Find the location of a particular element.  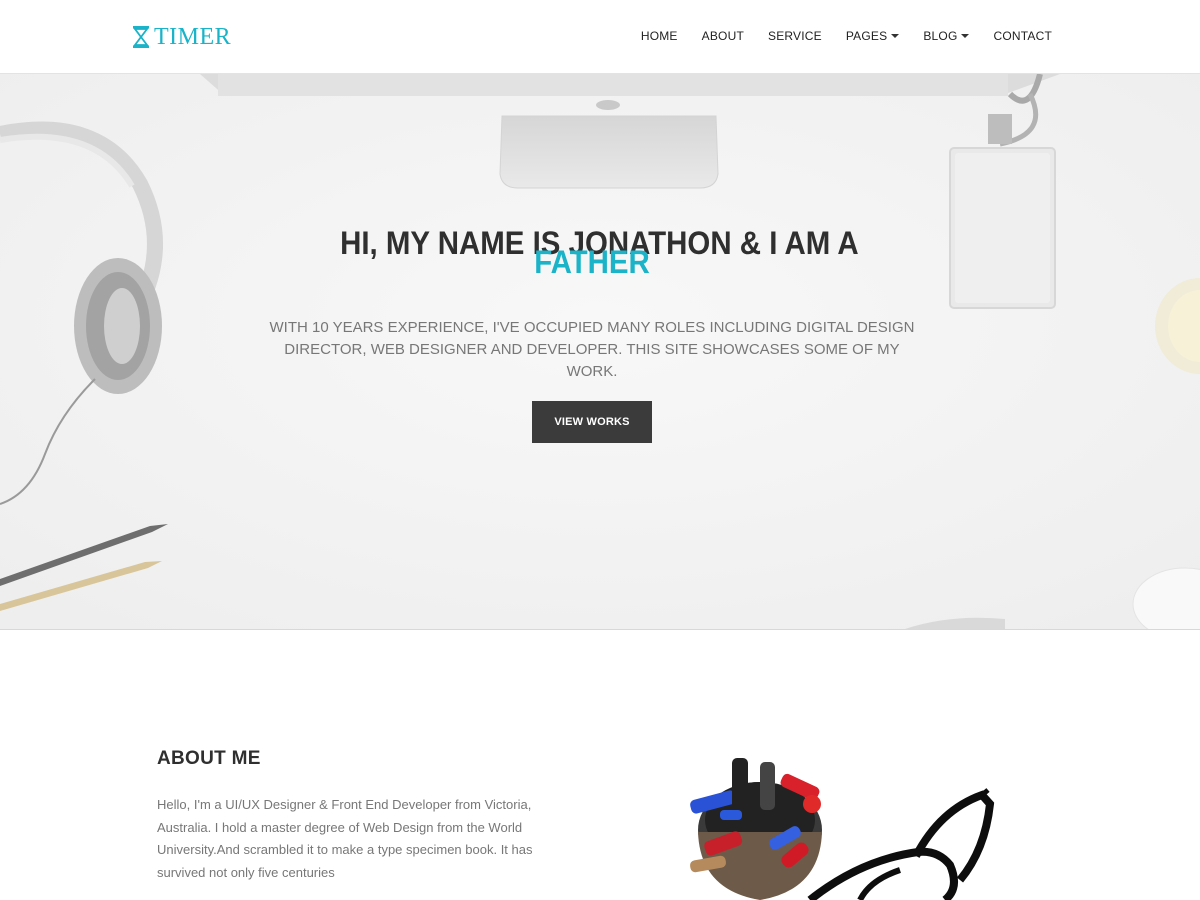

nav-item-home: HOME is located at coordinates (659, 36).